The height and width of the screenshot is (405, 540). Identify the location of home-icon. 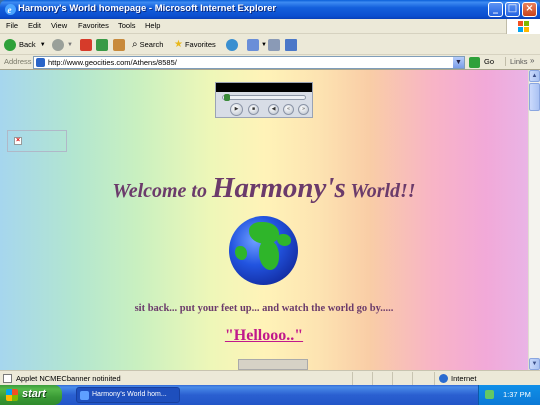
(119, 44).